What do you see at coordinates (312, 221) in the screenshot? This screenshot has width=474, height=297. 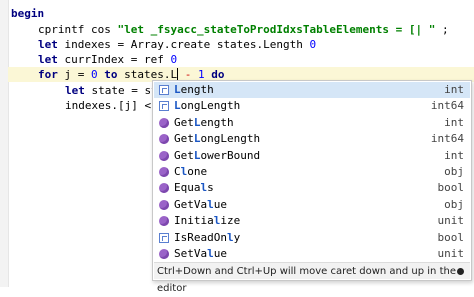 I see `completion-item: Initialize unit` at bounding box center [312, 221].